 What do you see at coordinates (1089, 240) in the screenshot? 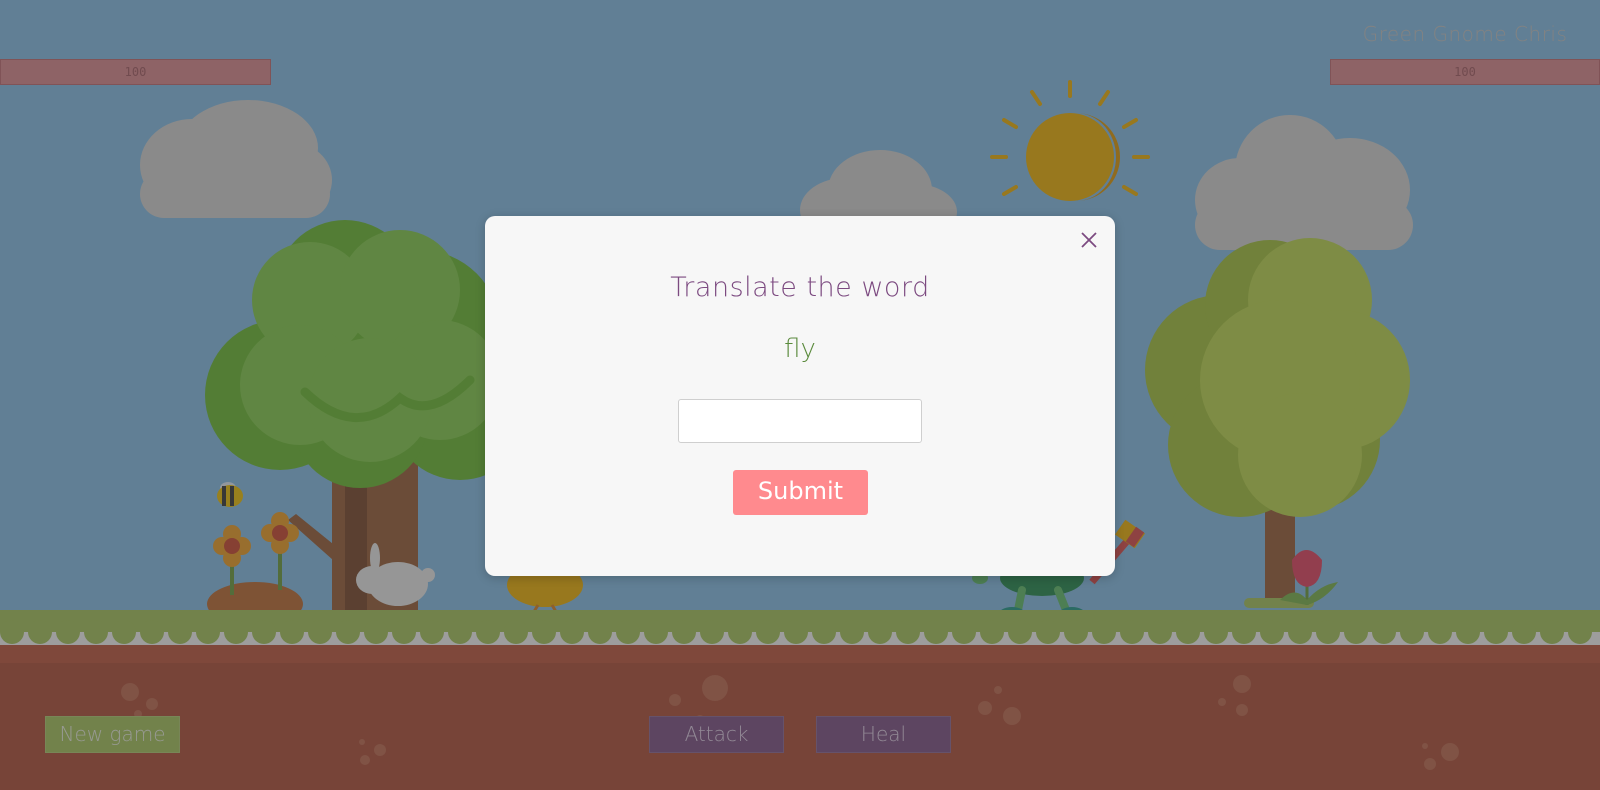
I see `close-icon` at bounding box center [1089, 240].